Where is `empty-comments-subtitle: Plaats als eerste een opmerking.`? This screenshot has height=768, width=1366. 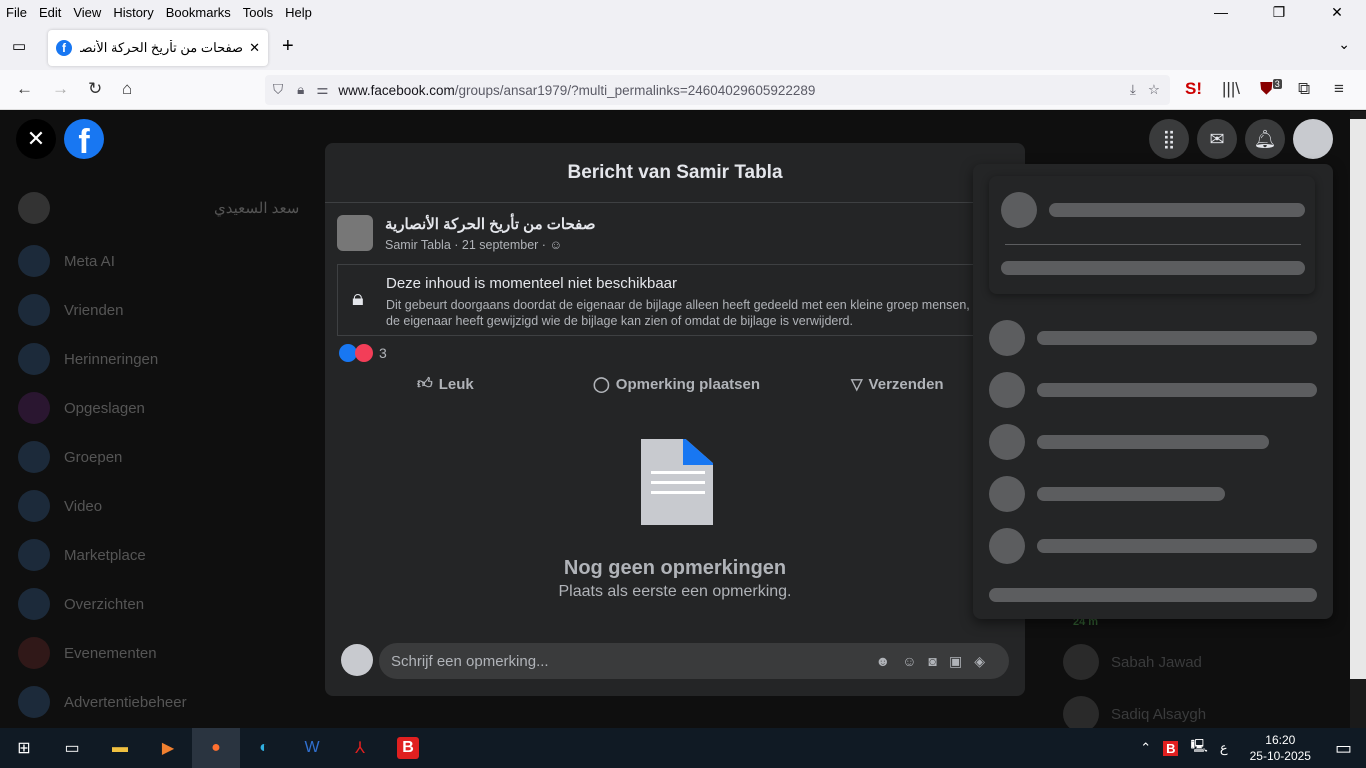 empty-comments-subtitle: Plaats als eerste een opmerking. is located at coordinates (675, 591).